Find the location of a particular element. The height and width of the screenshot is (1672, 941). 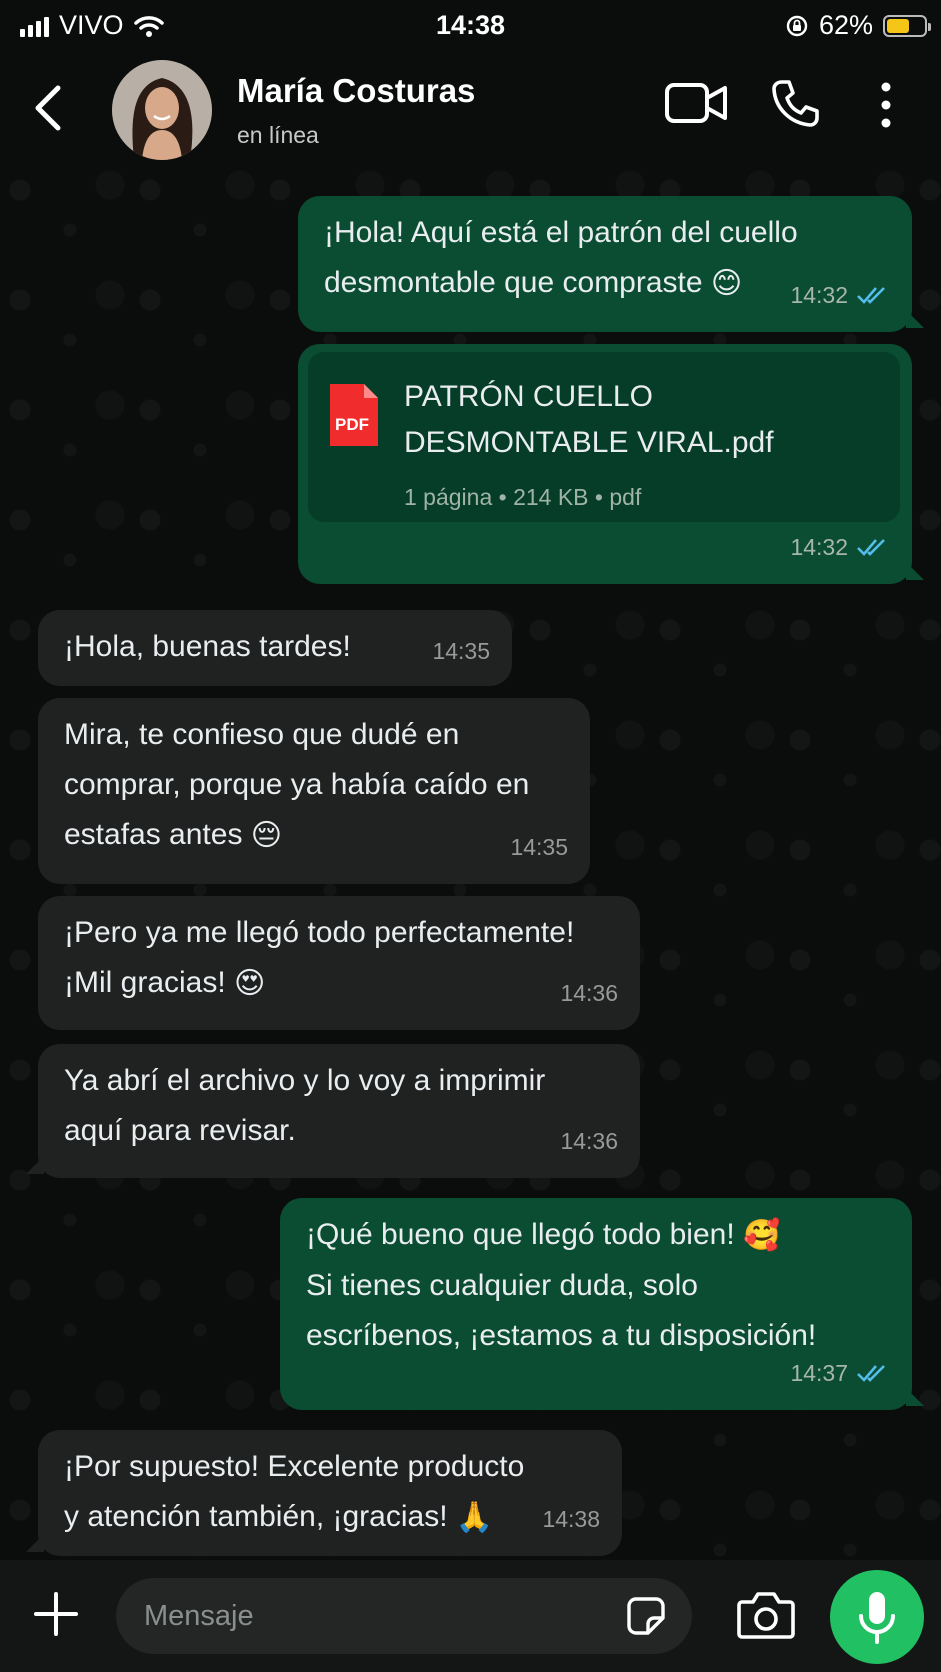

message-meta: 14:37 is located at coordinates (840, 1373).